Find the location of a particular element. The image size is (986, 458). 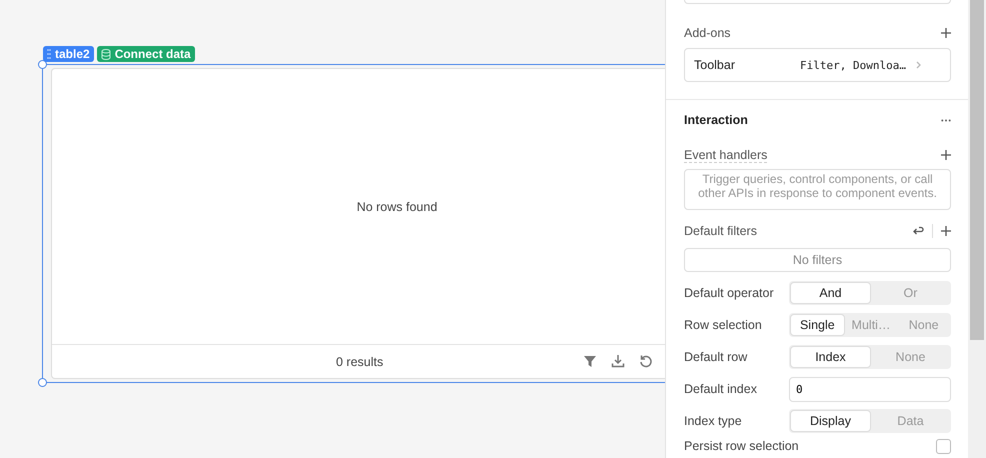

field-label: Event handlers is located at coordinates (726, 155).